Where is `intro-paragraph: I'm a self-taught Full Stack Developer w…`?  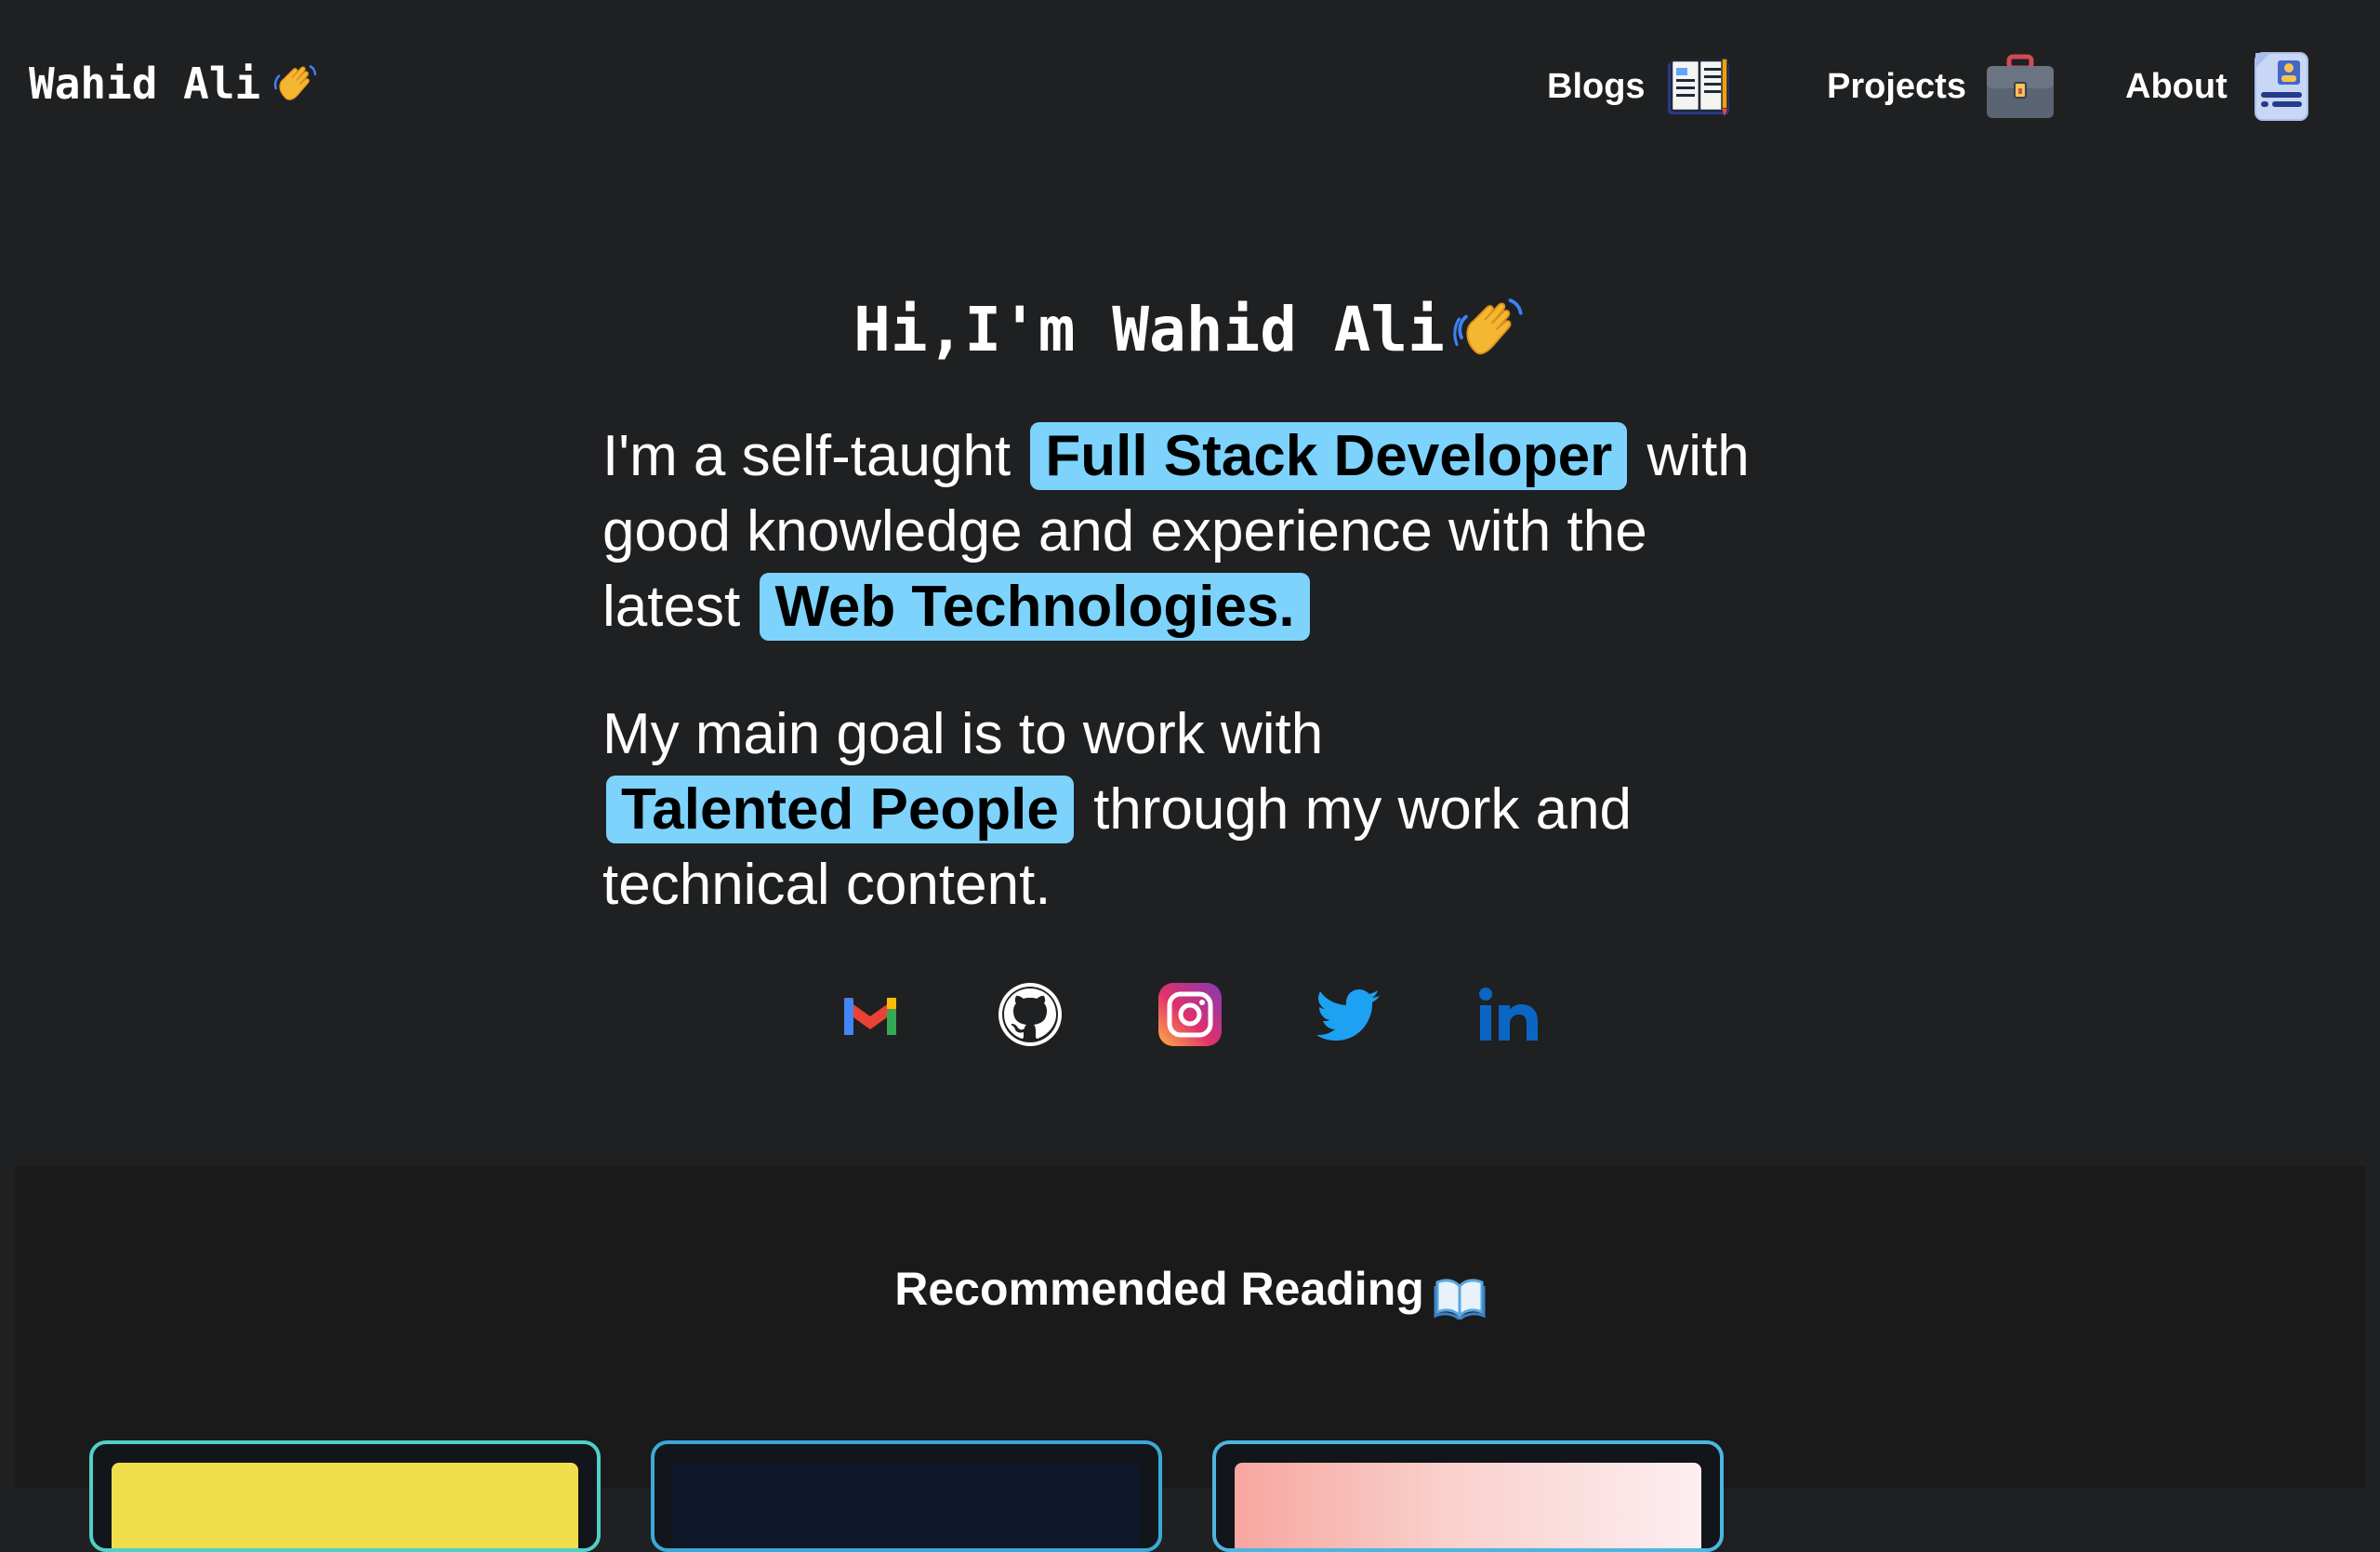 intro-paragraph: I'm a self-taught Full Stack Developer w… is located at coordinates (1188, 531).